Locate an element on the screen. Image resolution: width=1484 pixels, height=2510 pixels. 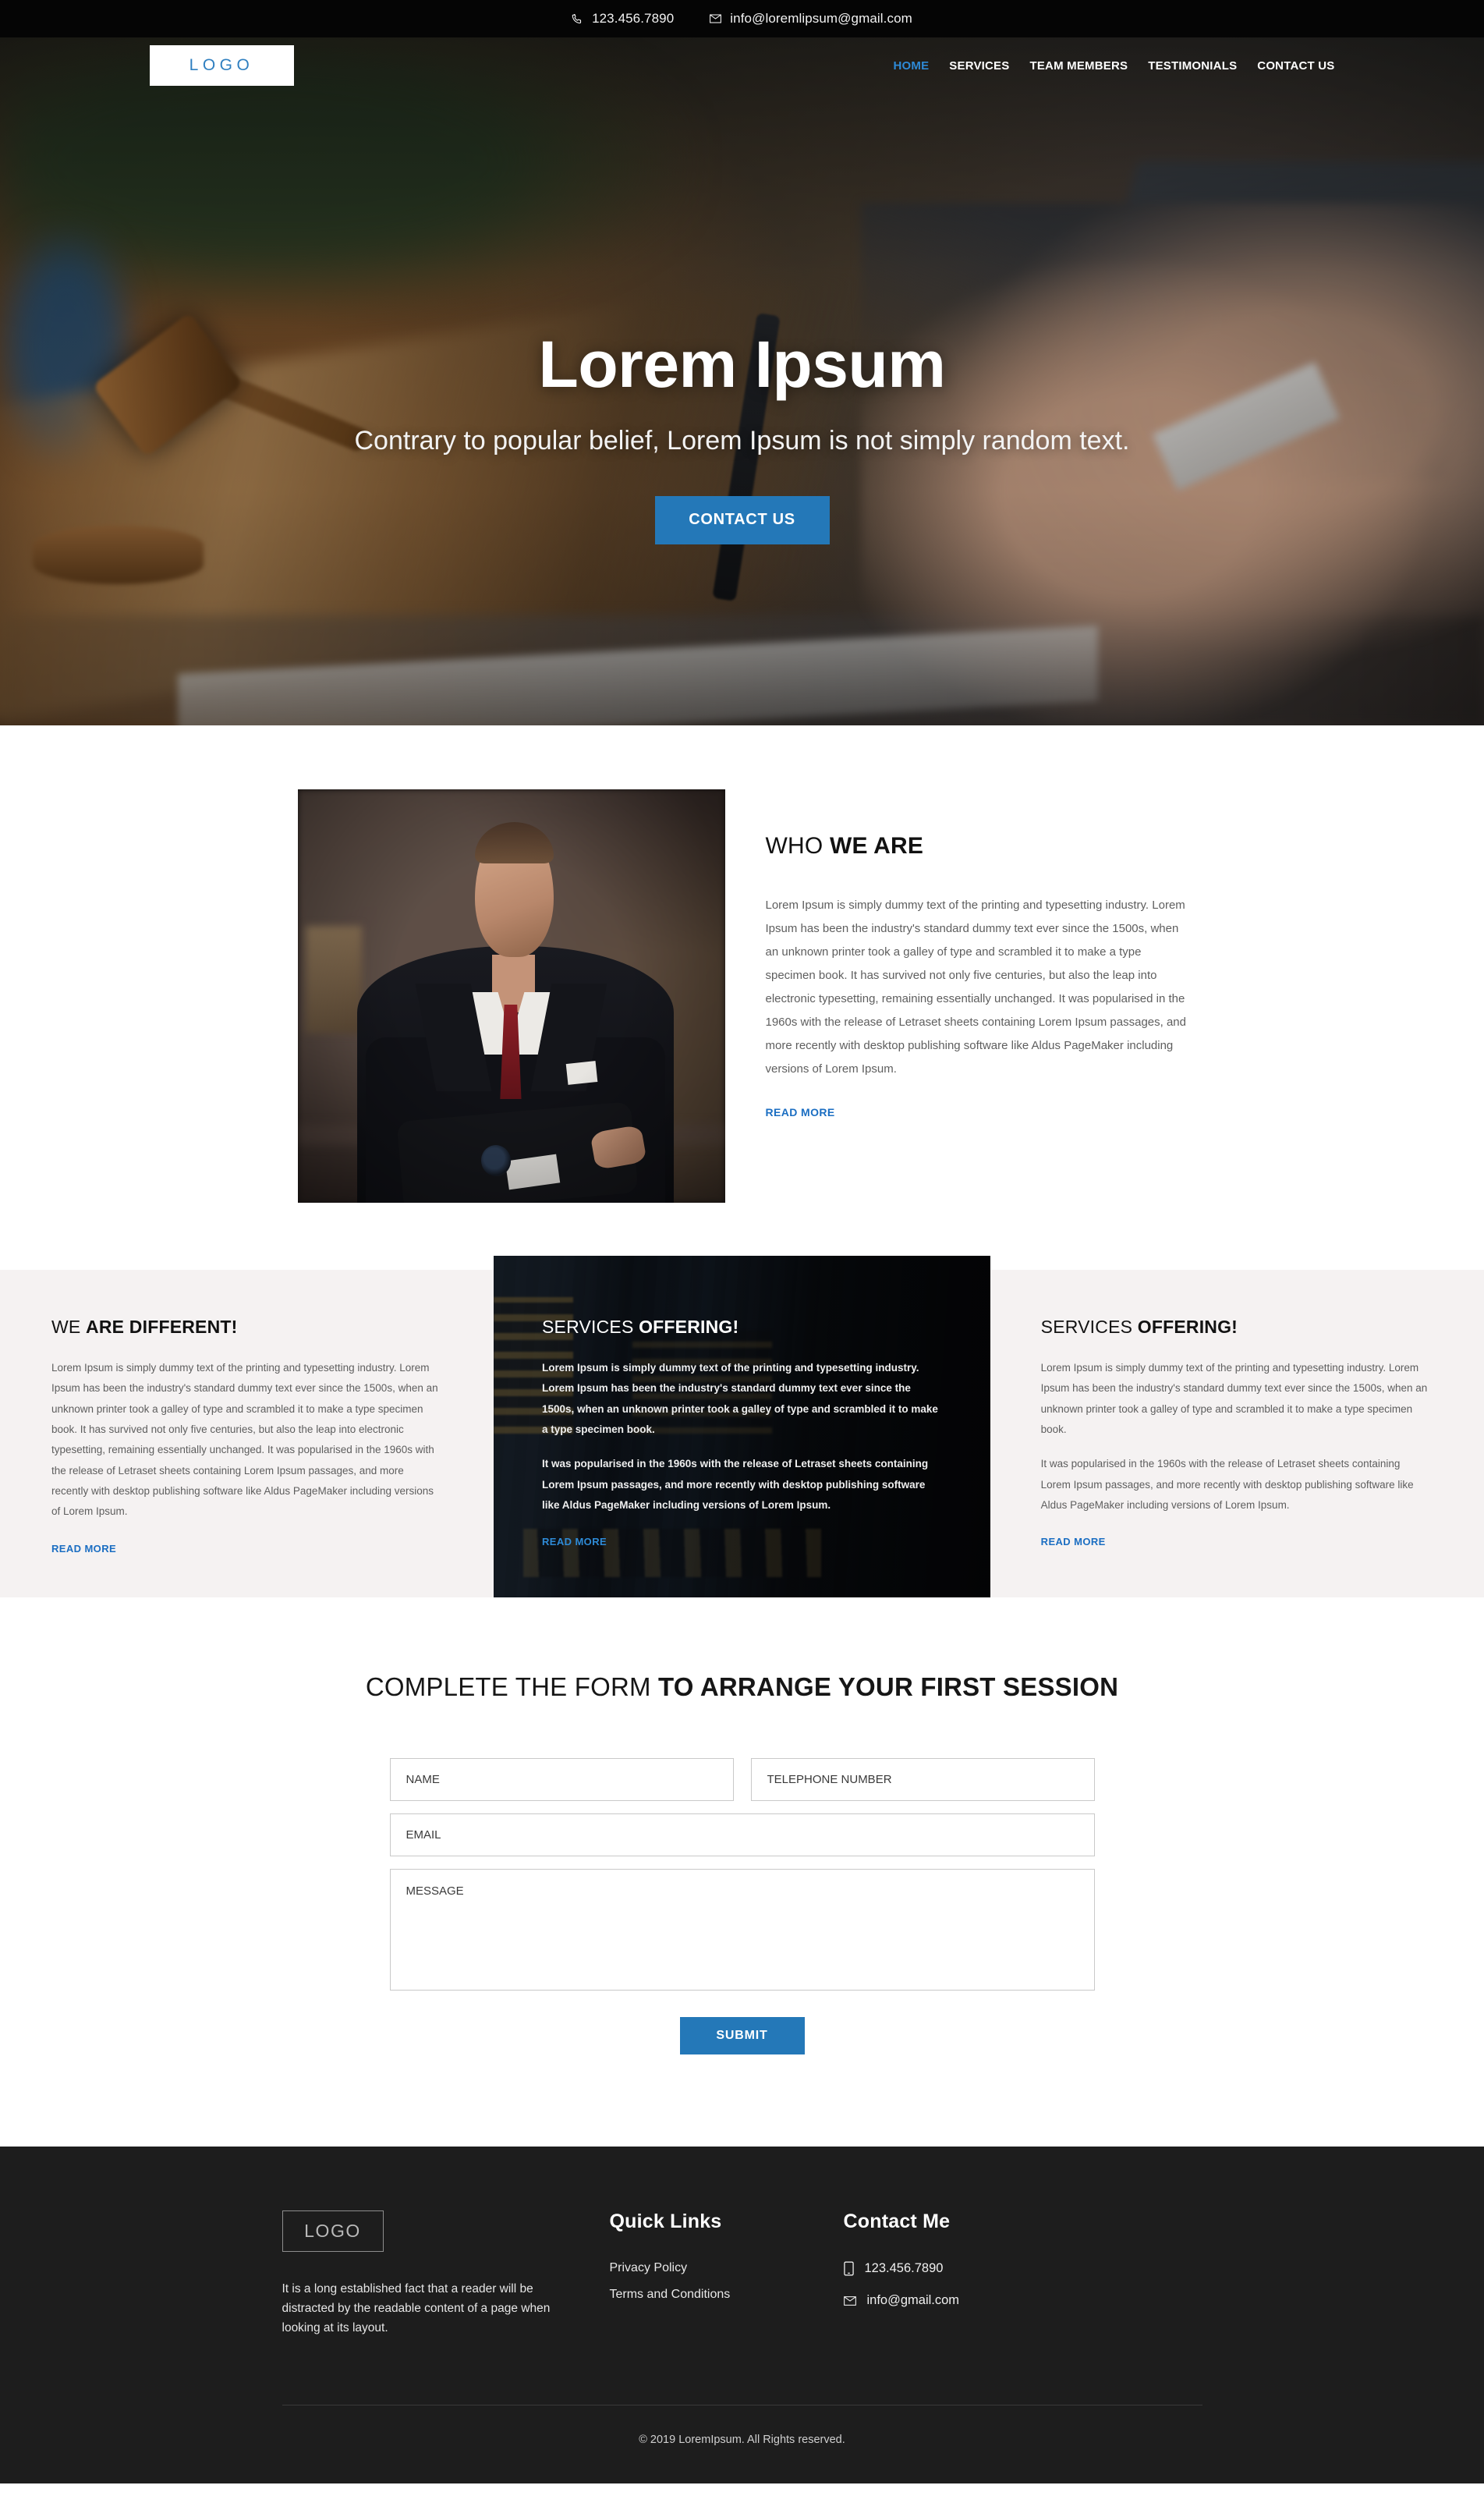
top-contact-bar: 123.456.7890 info@loremlipsum@gmail.com is located at coordinates (742, 18).